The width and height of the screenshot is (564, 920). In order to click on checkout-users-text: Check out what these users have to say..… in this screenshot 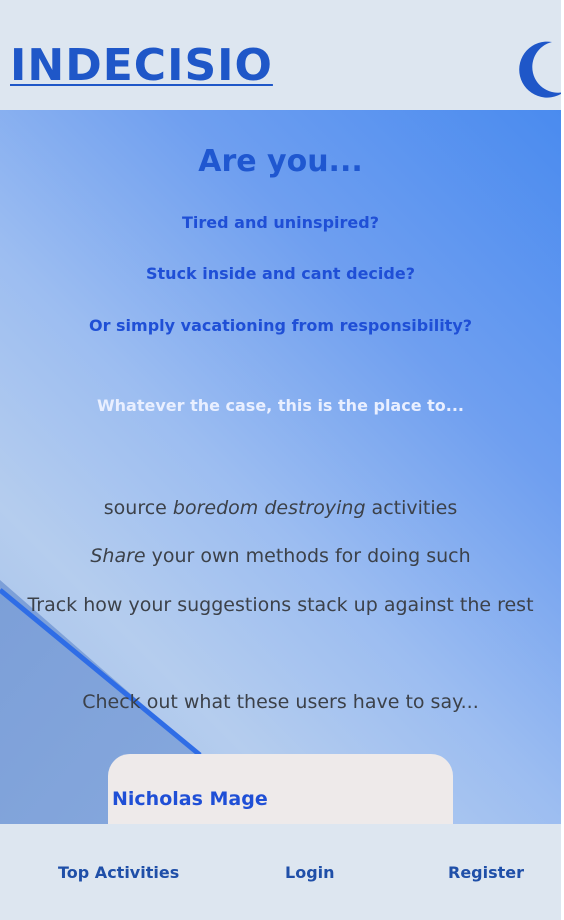, I will do `click(280, 702)`.